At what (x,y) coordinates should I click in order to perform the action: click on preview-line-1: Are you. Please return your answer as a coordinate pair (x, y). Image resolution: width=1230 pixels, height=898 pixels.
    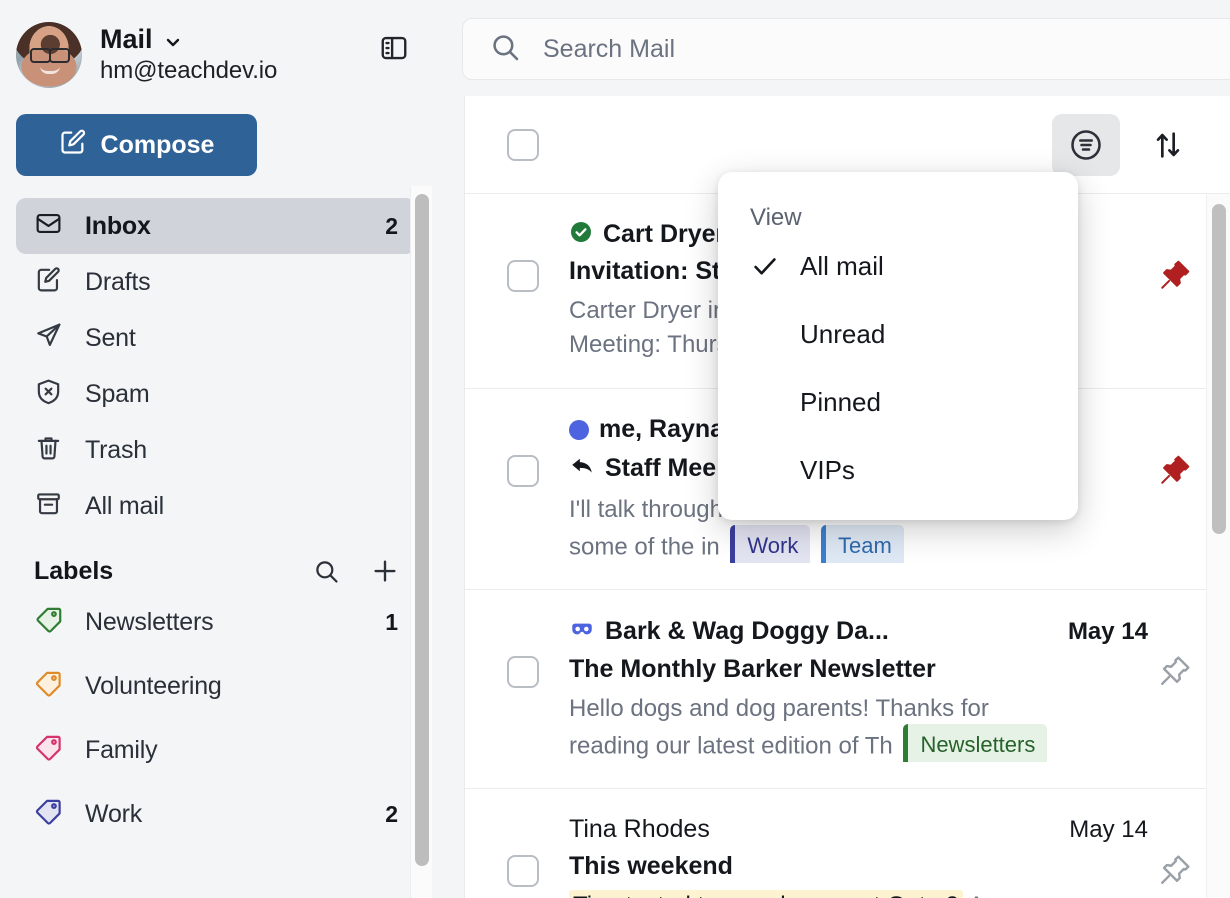
    Looking at the image, I should click on (1007, 895).